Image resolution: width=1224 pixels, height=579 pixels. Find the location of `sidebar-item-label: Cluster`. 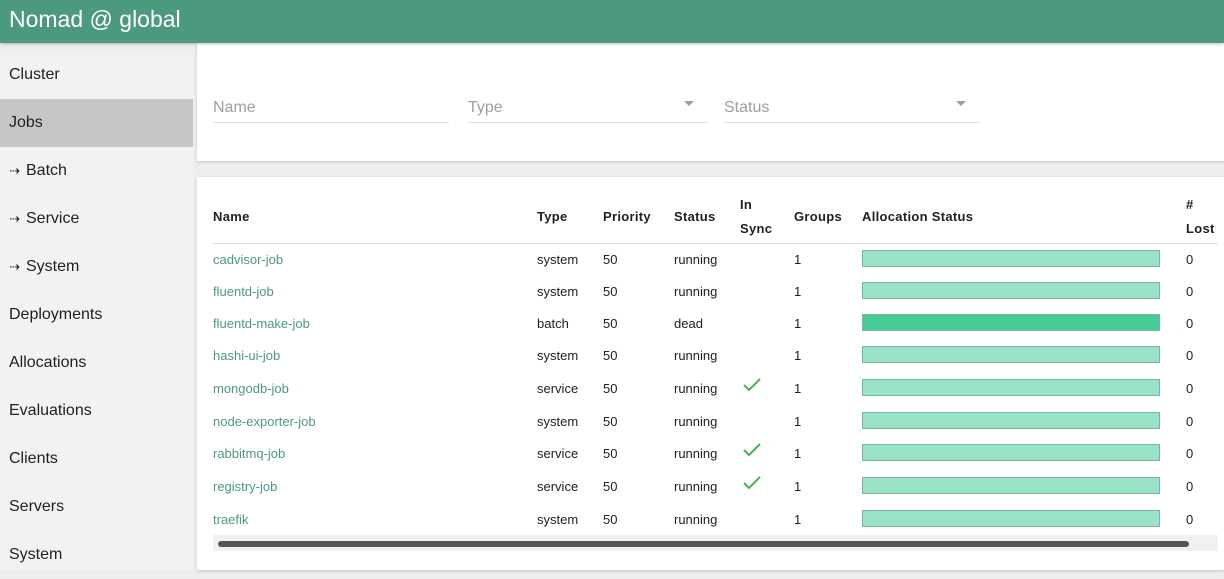

sidebar-item-label: Cluster is located at coordinates (34, 74).